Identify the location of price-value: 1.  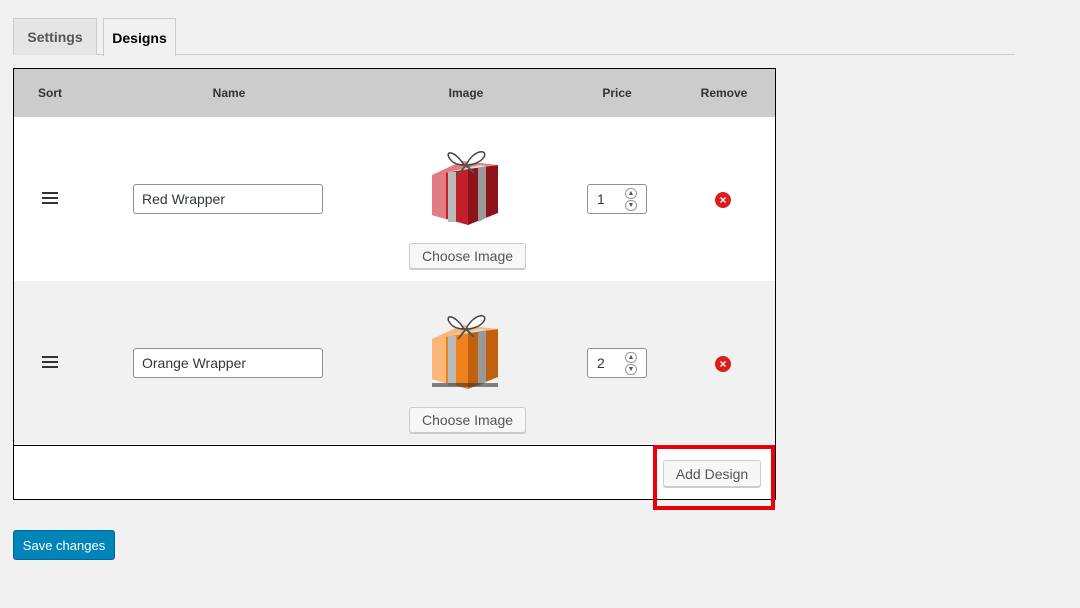
(601, 199).